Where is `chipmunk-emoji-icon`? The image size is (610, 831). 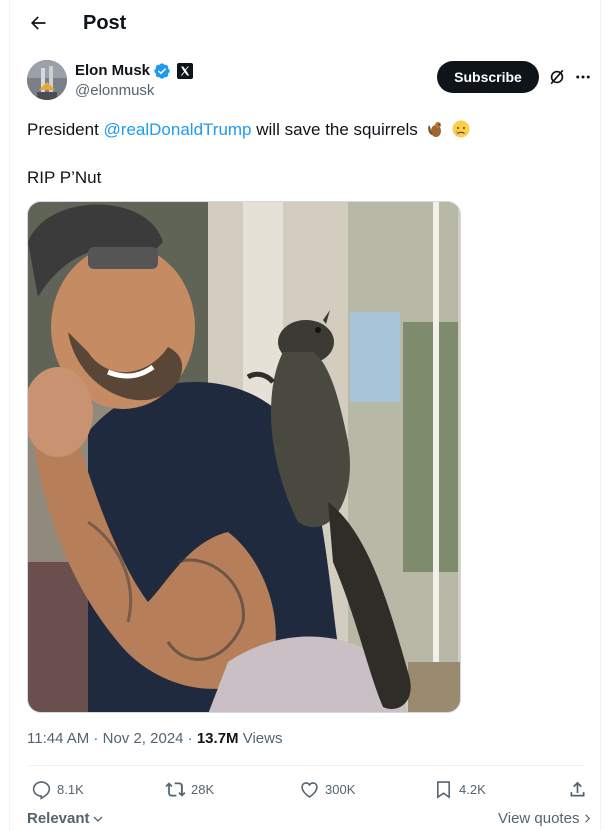
chipmunk-emoji-icon is located at coordinates (435, 129).